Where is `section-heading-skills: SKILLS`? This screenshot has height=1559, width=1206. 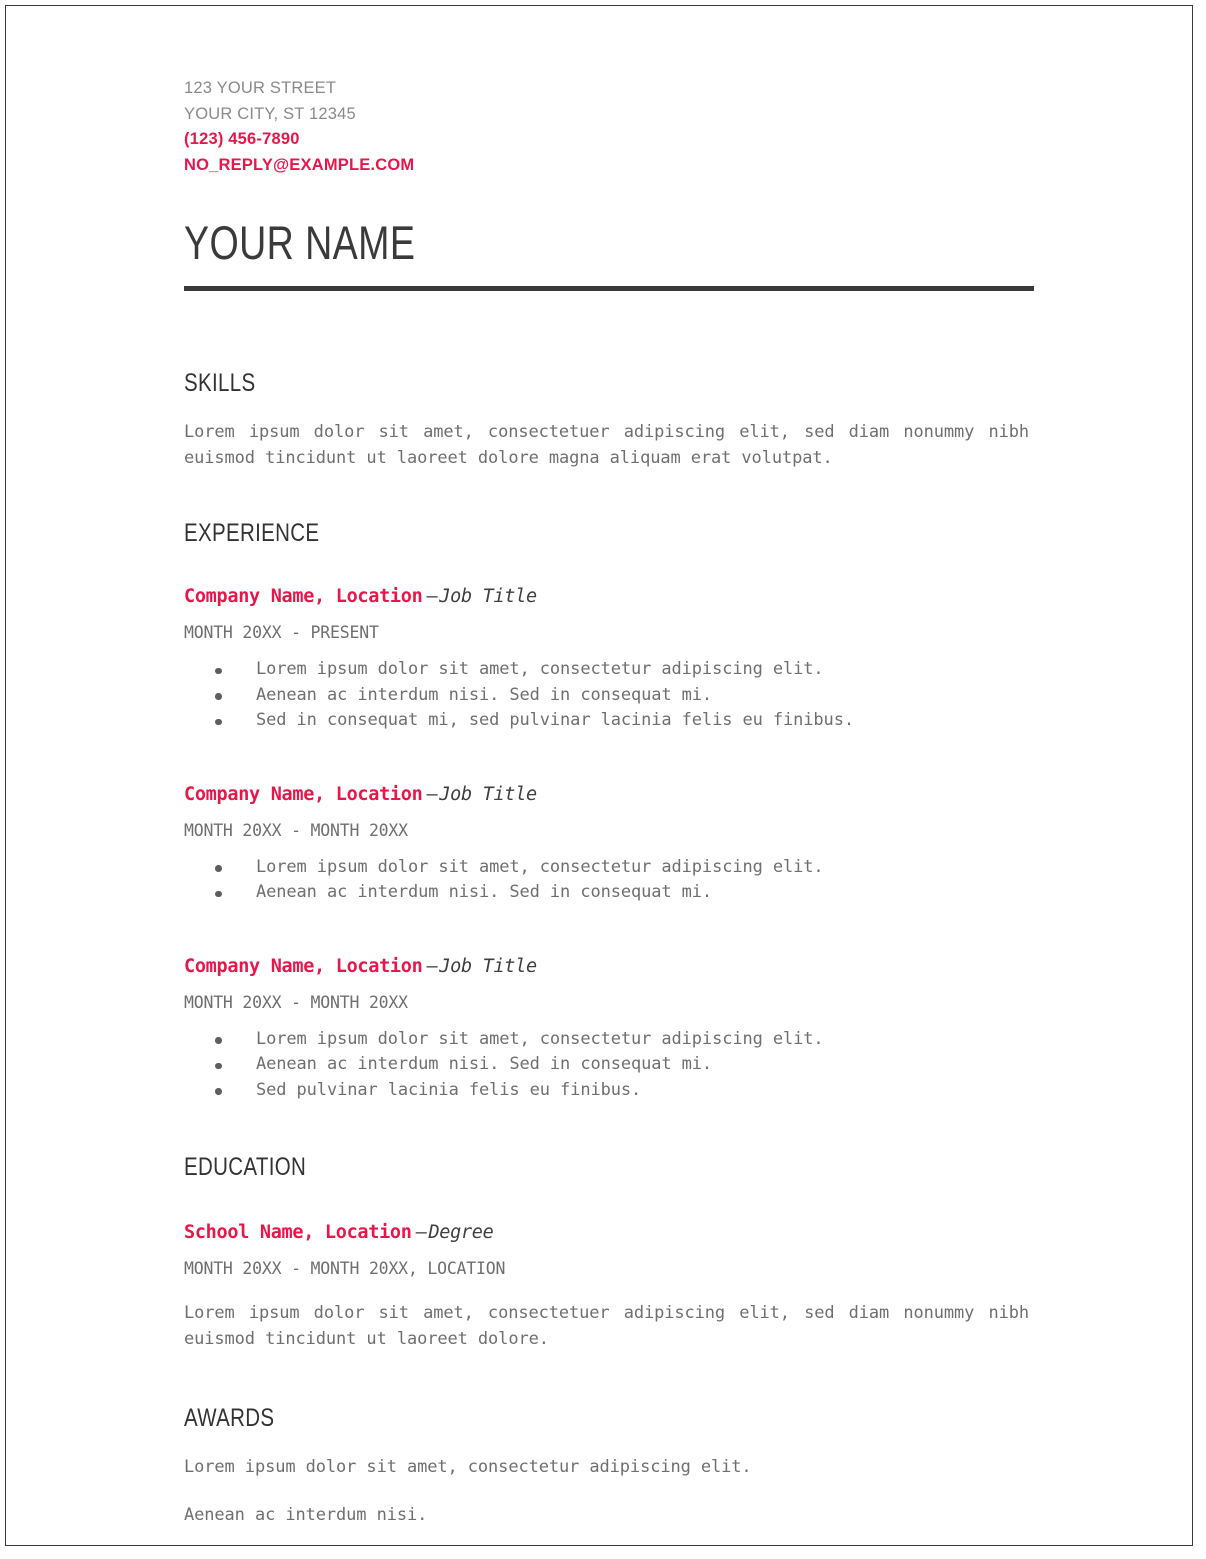 section-heading-skills: SKILLS is located at coordinates (220, 383).